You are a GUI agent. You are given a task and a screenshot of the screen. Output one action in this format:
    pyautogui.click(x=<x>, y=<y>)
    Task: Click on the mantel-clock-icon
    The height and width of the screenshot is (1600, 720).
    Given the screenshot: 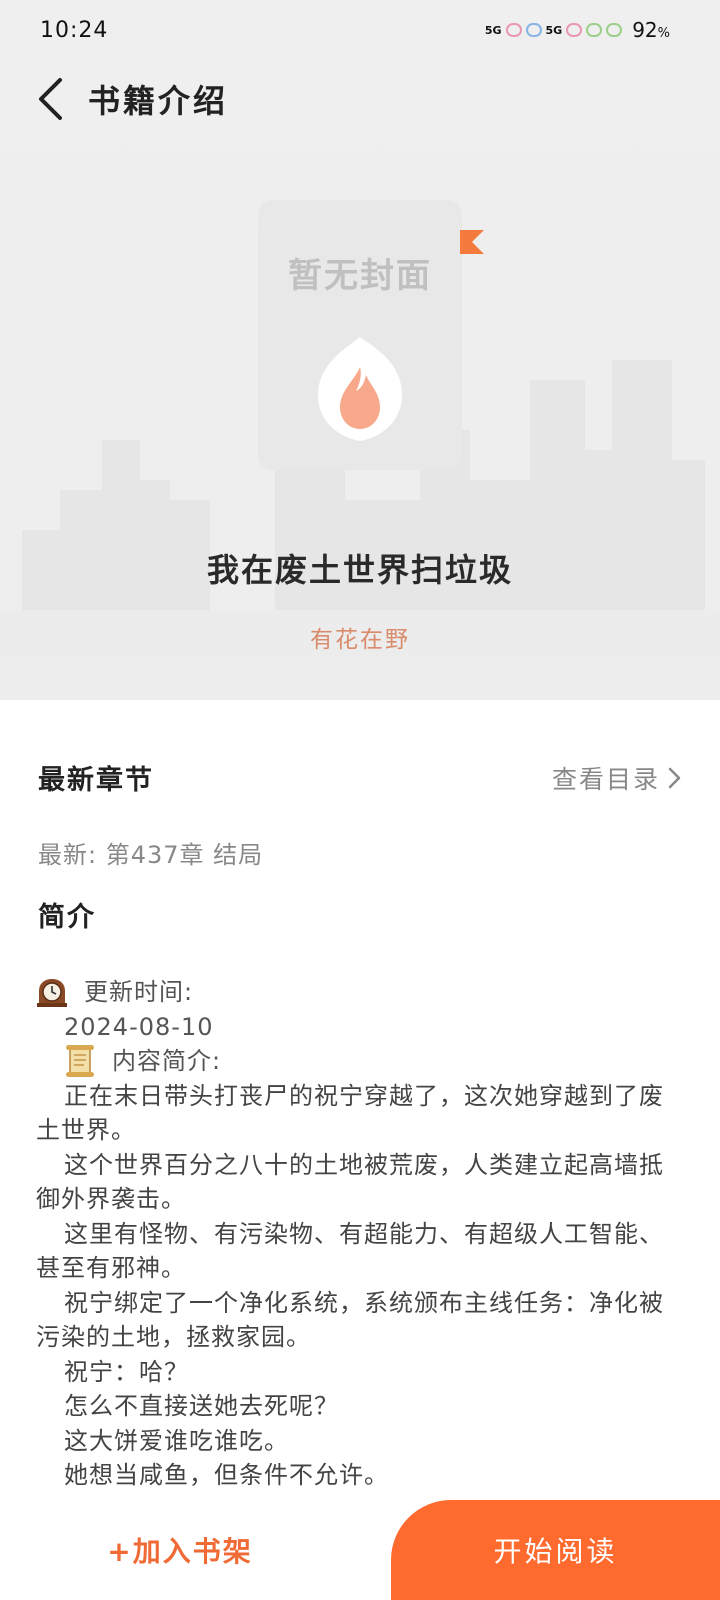 What is the action you would take?
    pyautogui.click(x=52, y=993)
    